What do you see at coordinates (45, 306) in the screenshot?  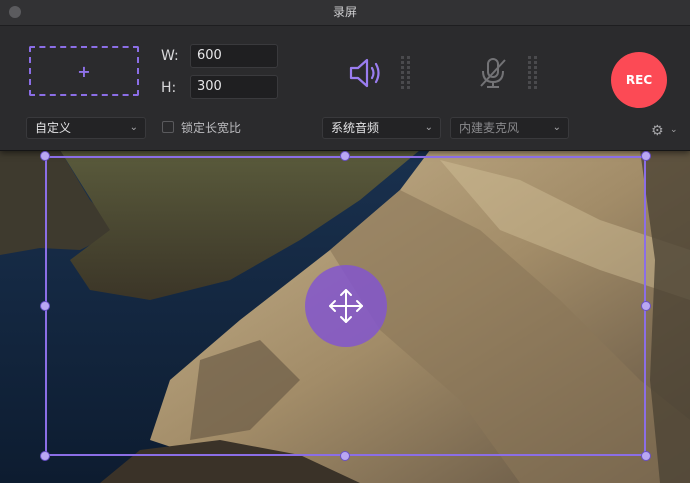 I see `resize-handle-left` at bounding box center [45, 306].